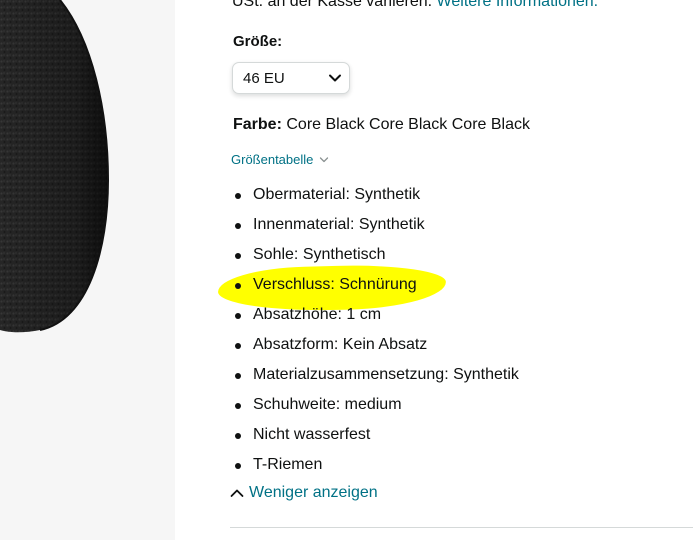 Image resolution: width=693 pixels, height=540 pixels. I want to click on show-less-label: Weniger anzeigen, so click(313, 492).